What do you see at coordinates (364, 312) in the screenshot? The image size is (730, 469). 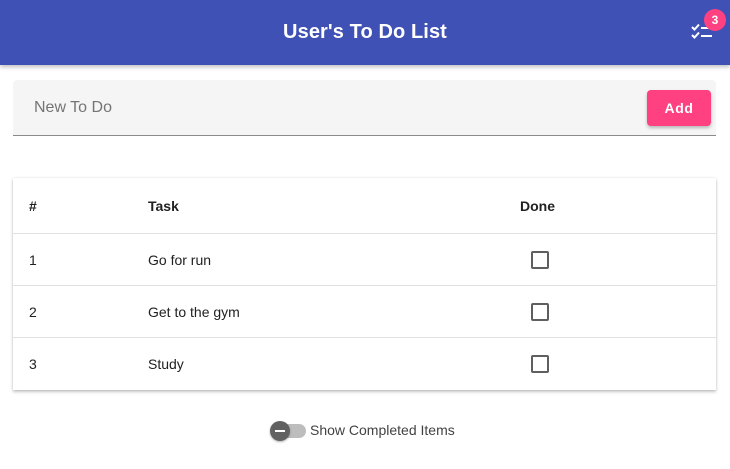 I see `table-row: 2 Get to the gym` at bounding box center [364, 312].